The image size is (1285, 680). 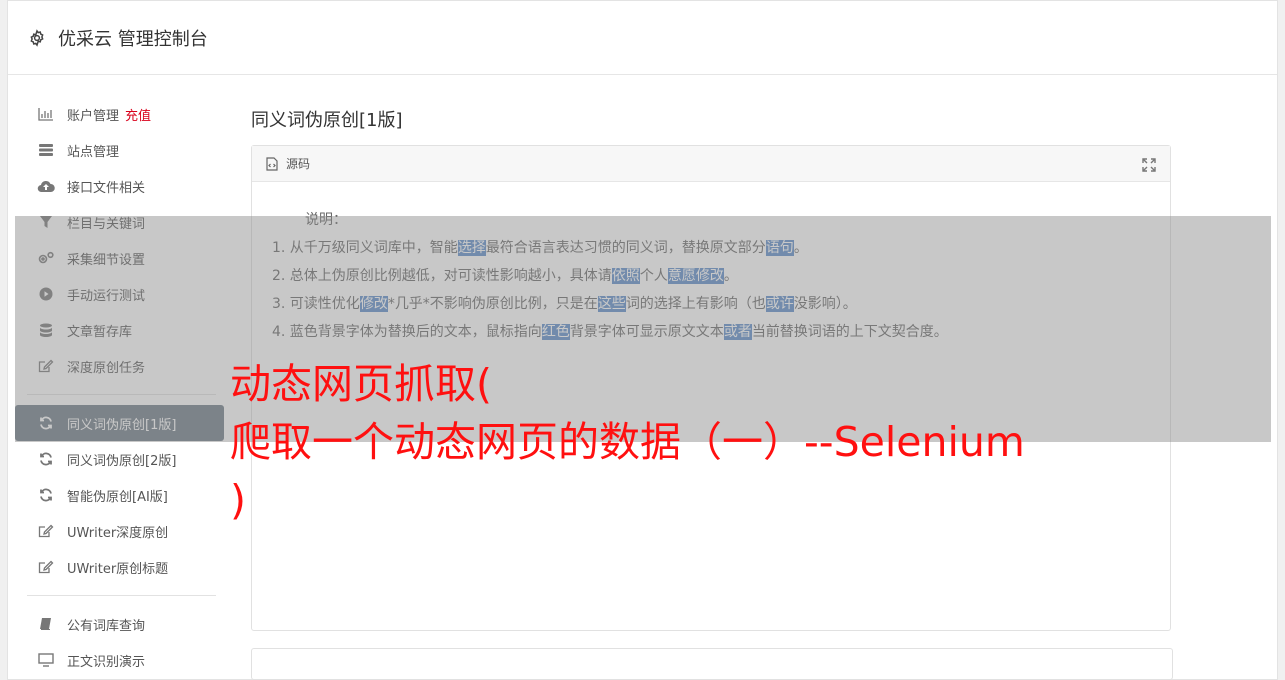 I want to click on bar-chart-icon, so click(x=46, y=114).